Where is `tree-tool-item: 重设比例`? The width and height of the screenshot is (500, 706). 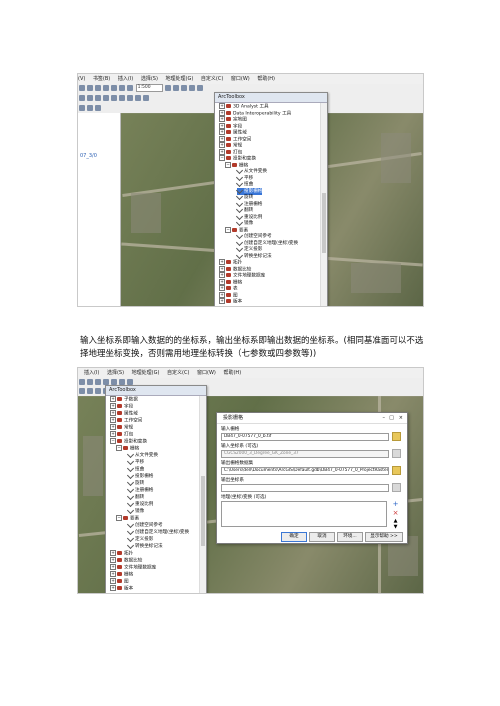 tree-tool-item: 重设比例 is located at coordinates (139, 503).